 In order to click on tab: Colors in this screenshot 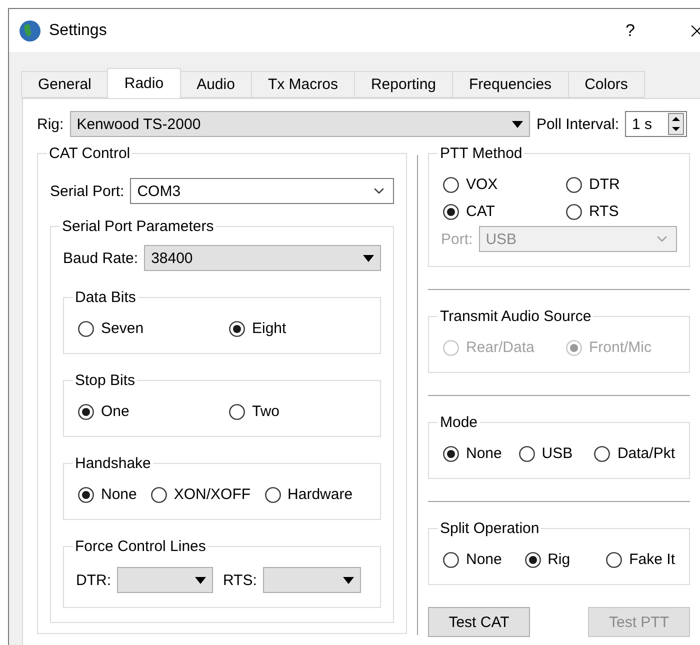, I will do `click(606, 84)`.